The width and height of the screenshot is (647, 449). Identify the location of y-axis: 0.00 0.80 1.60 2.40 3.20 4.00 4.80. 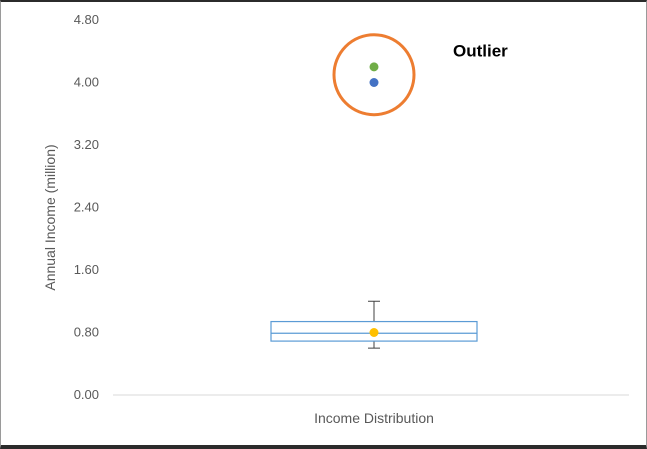
(86, 207).